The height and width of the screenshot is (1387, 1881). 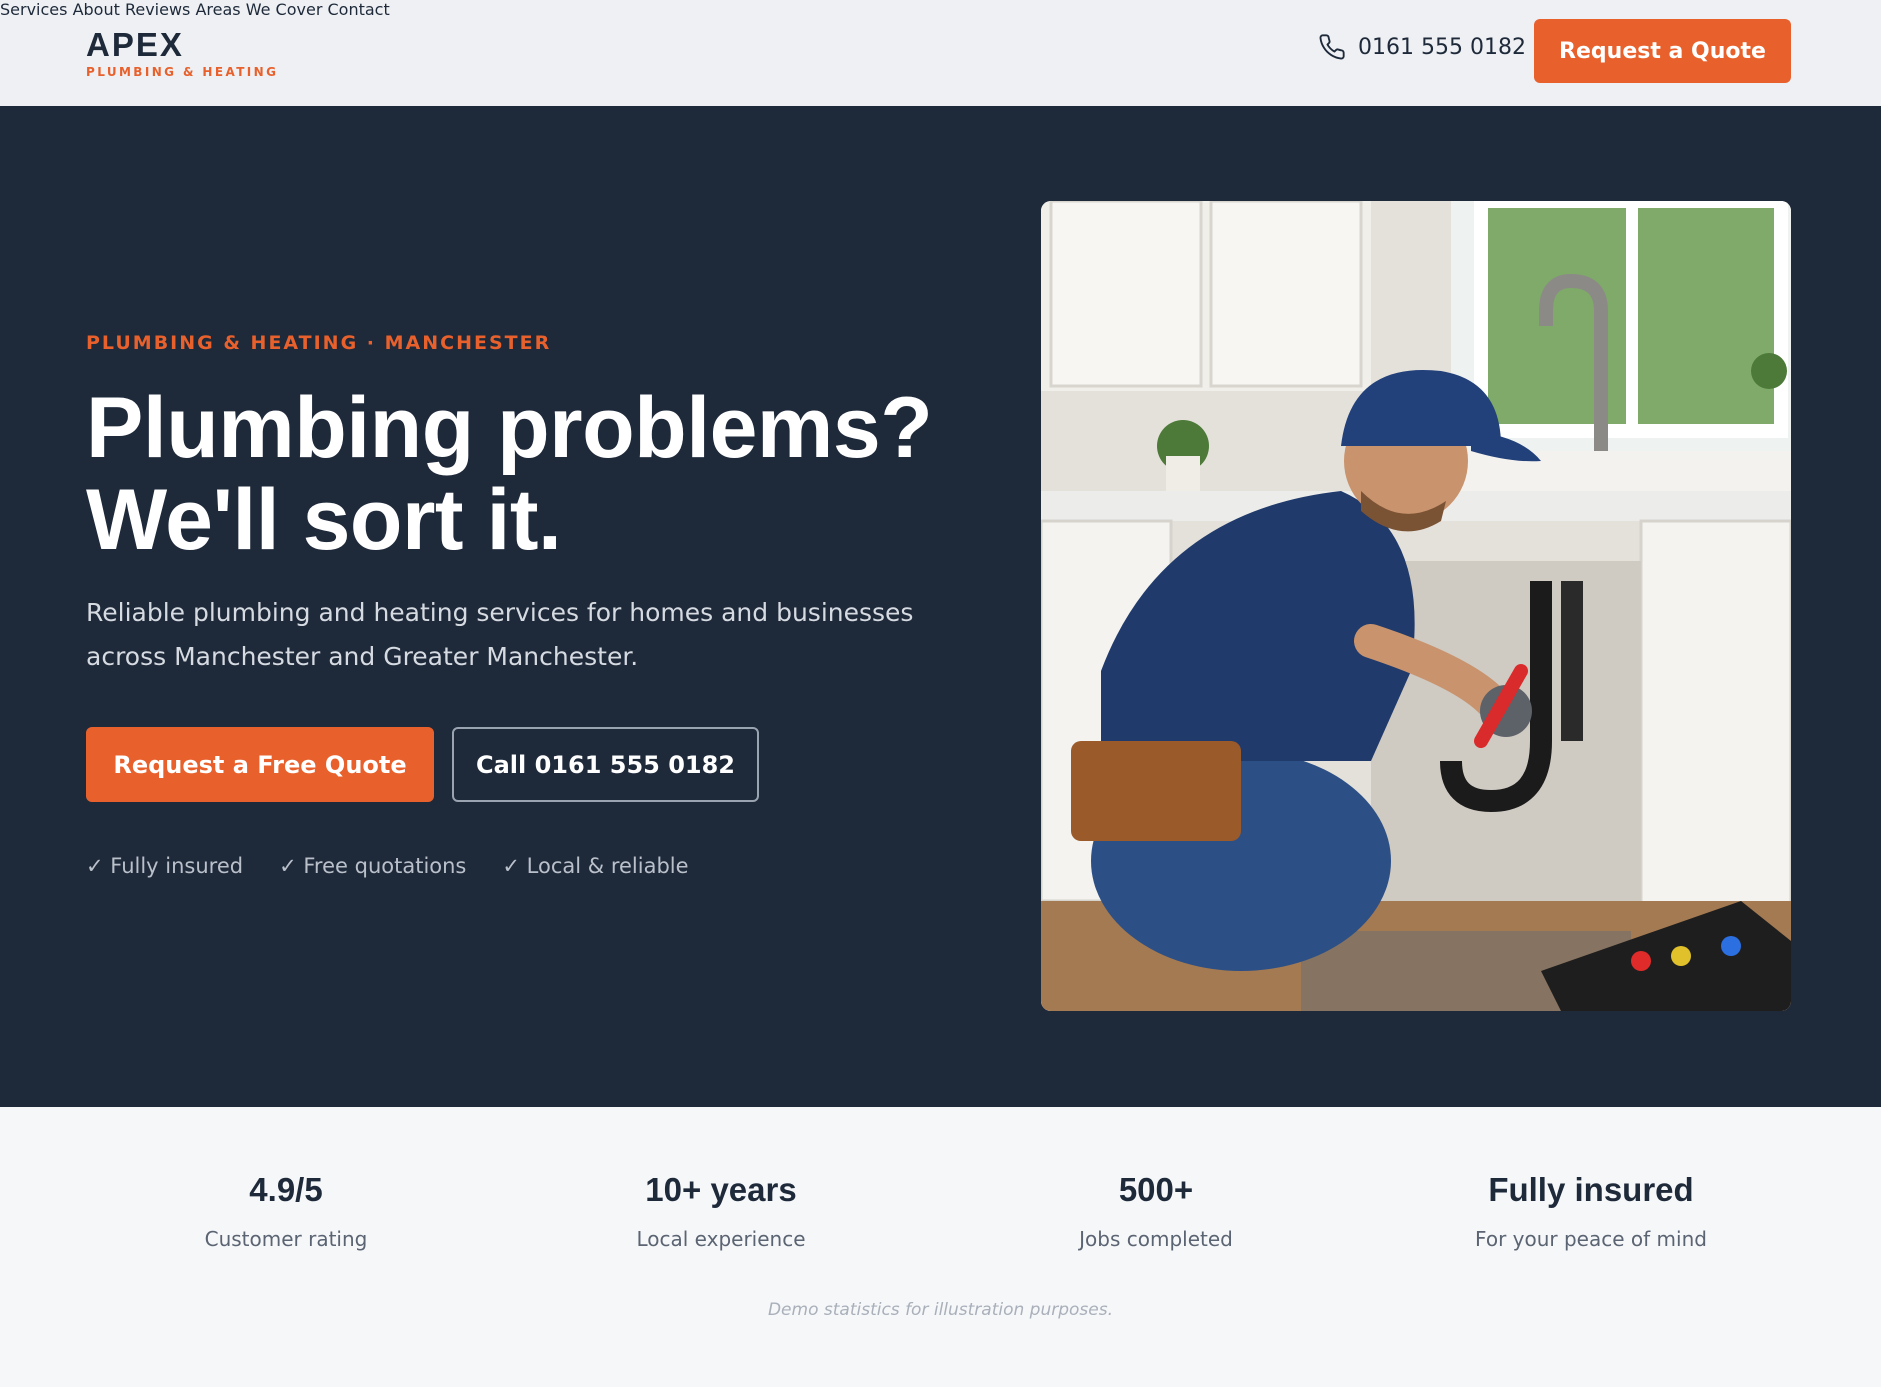 What do you see at coordinates (135, 44) in the screenshot?
I see `logo-name: APEX` at bounding box center [135, 44].